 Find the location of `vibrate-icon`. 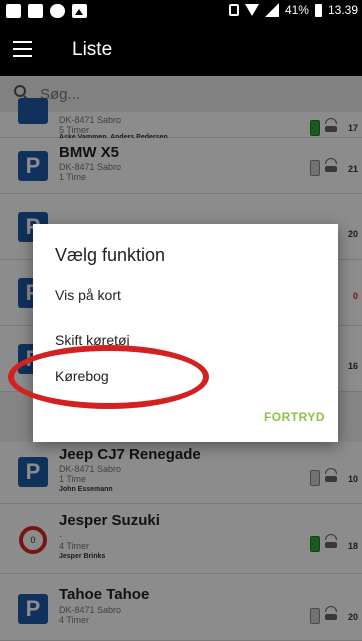

vibrate-icon is located at coordinates (233, 10).